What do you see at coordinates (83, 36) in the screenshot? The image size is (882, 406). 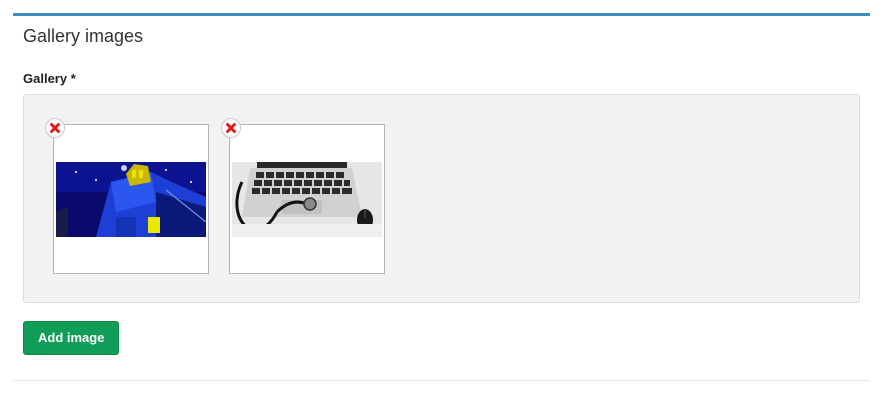 I see `panel-title: Gallery images` at bounding box center [83, 36].